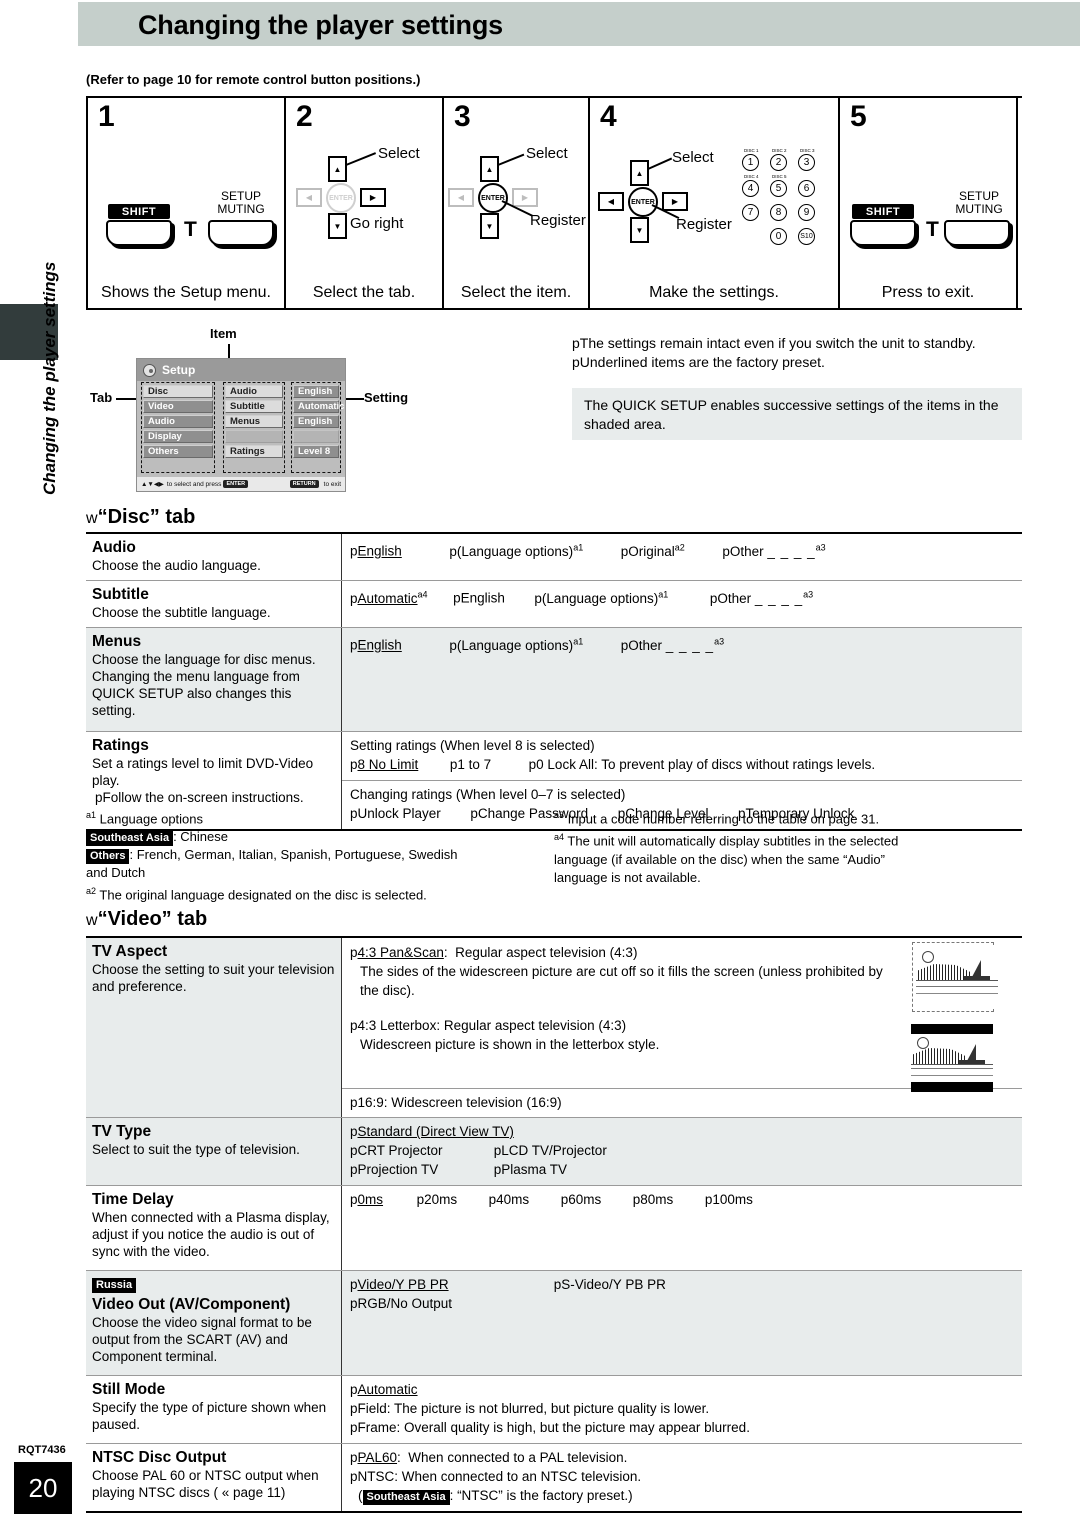 The image size is (1080, 1528). I want to click on time-delay-option-0ms: p0ms, so click(366, 1199).